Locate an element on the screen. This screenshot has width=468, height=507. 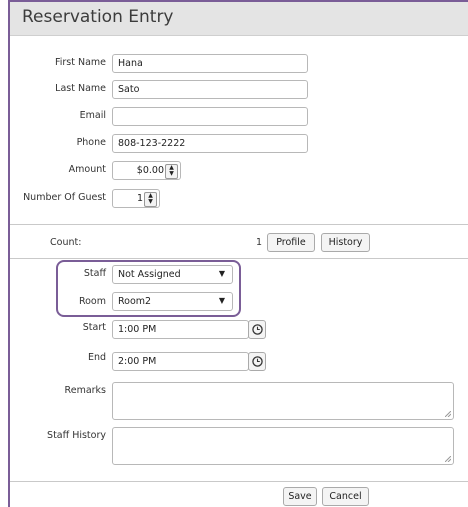
end-label: End is located at coordinates (96, 357).